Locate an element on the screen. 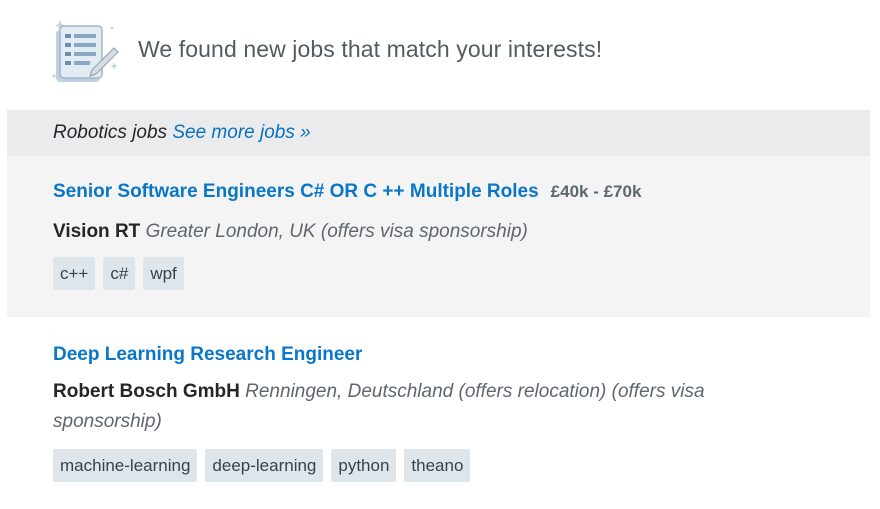  see-more-jobs-link: See more jobs » is located at coordinates (241, 132).